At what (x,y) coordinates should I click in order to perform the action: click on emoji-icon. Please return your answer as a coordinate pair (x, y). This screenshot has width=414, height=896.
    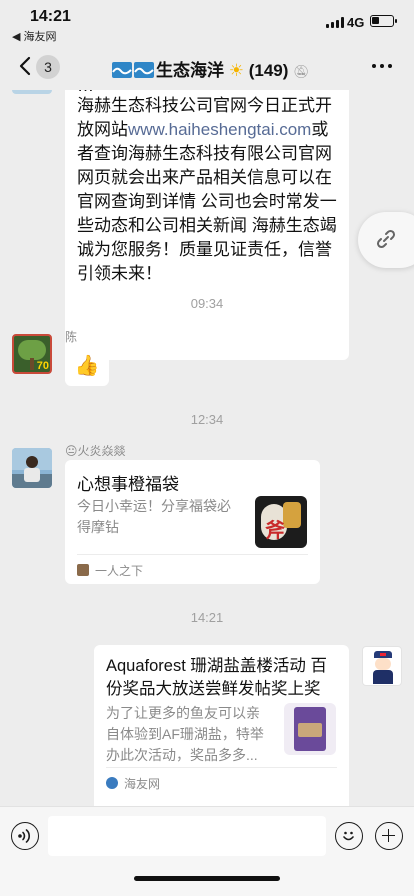
    Looking at the image, I should click on (349, 836).